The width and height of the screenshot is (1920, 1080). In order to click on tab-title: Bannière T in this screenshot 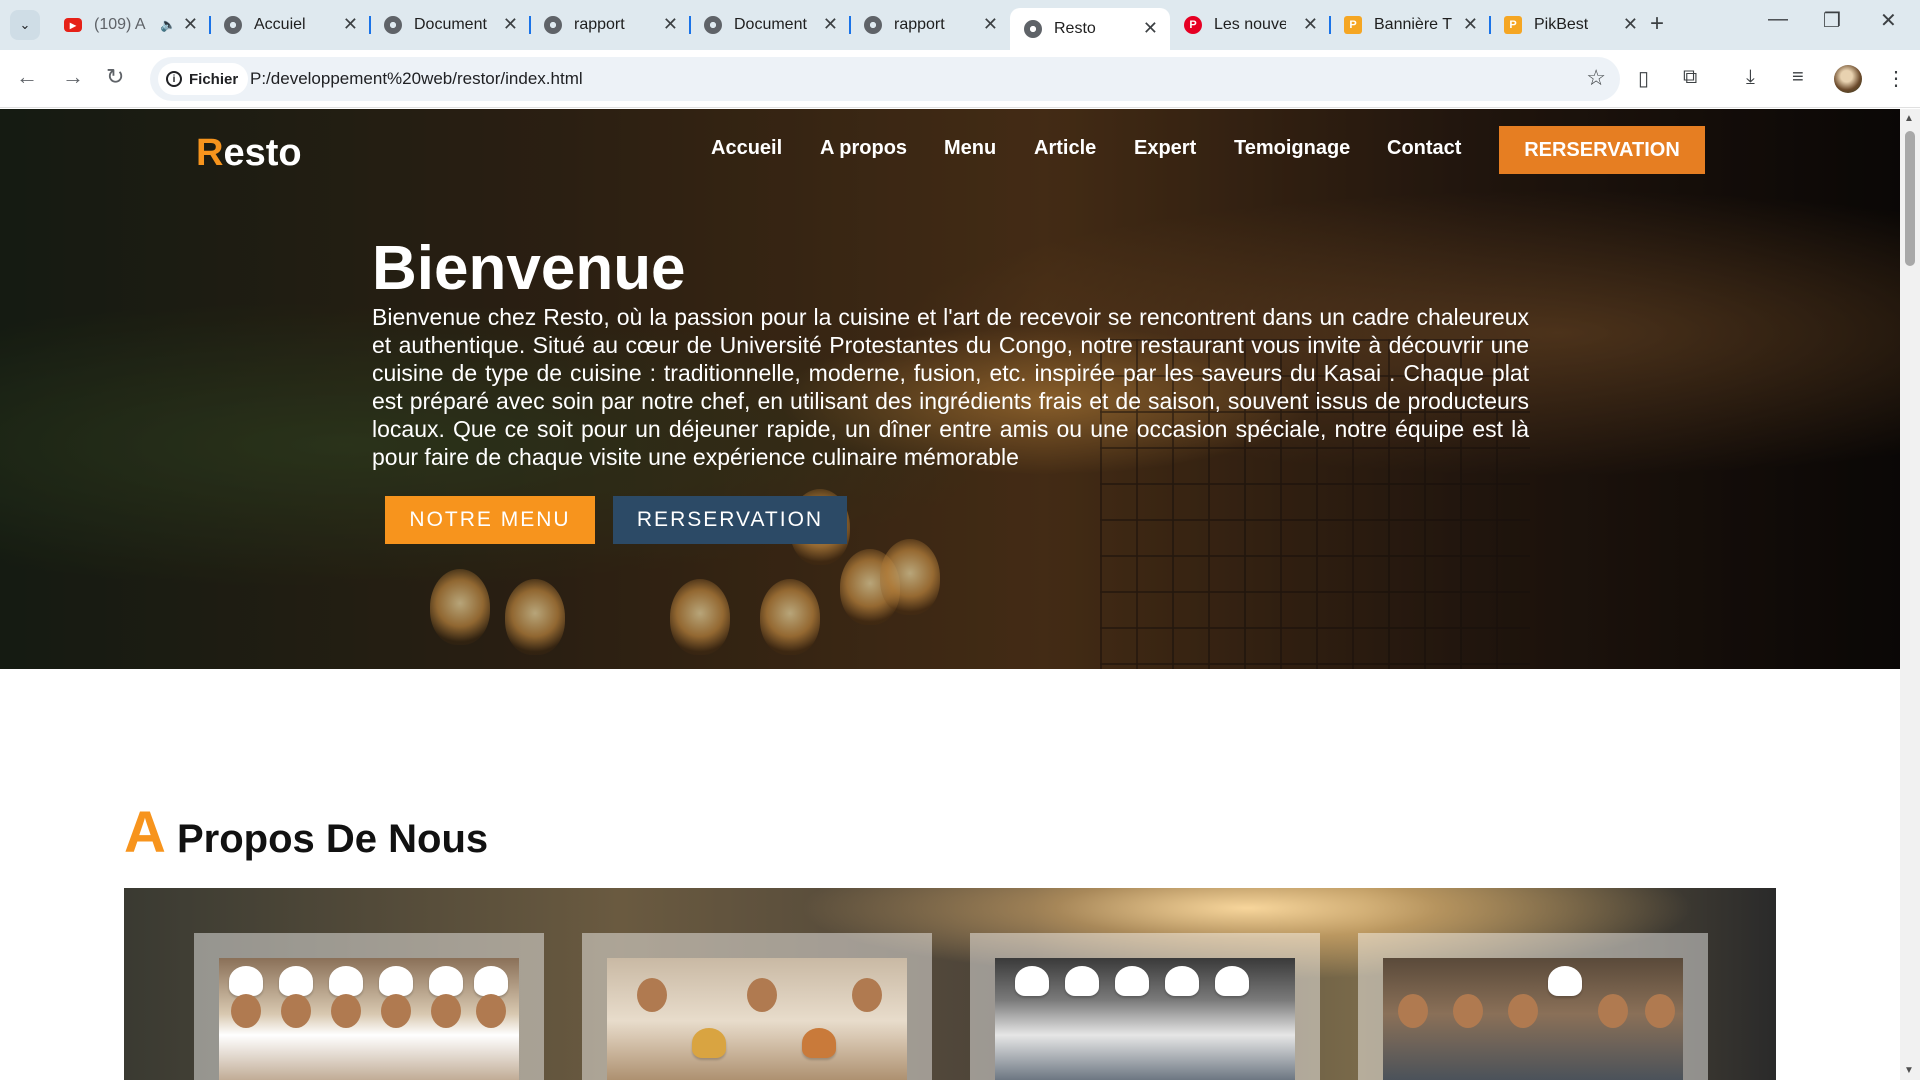, I will do `click(1413, 24)`.